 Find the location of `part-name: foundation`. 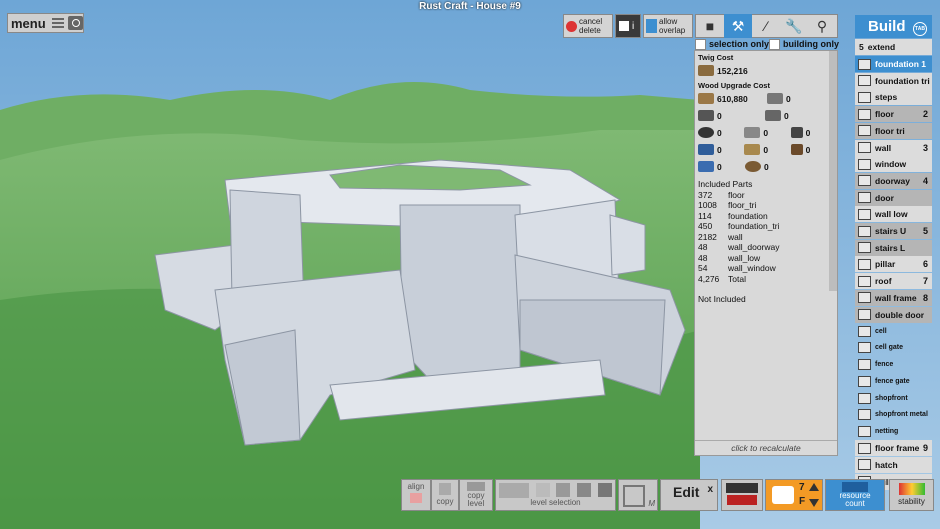

part-name: foundation is located at coordinates (748, 215).